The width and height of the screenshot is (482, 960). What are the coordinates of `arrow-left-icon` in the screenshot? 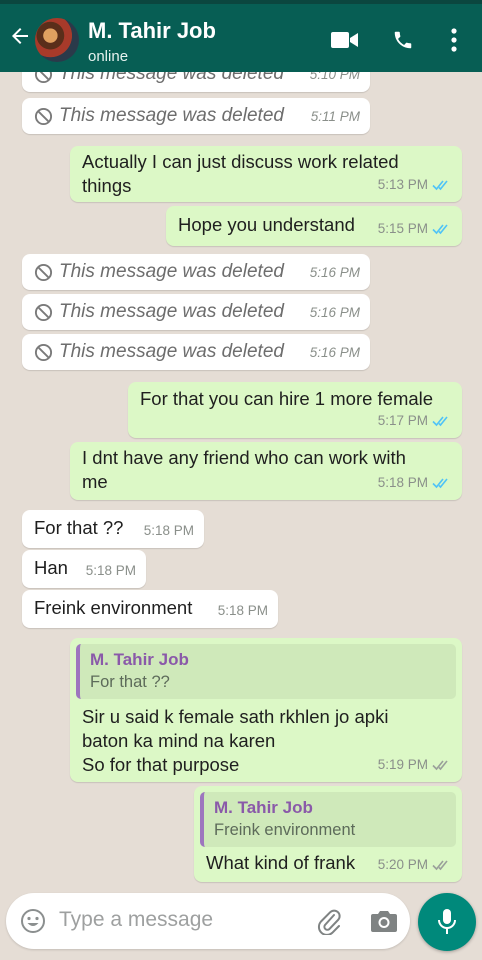 It's located at (20, 36).